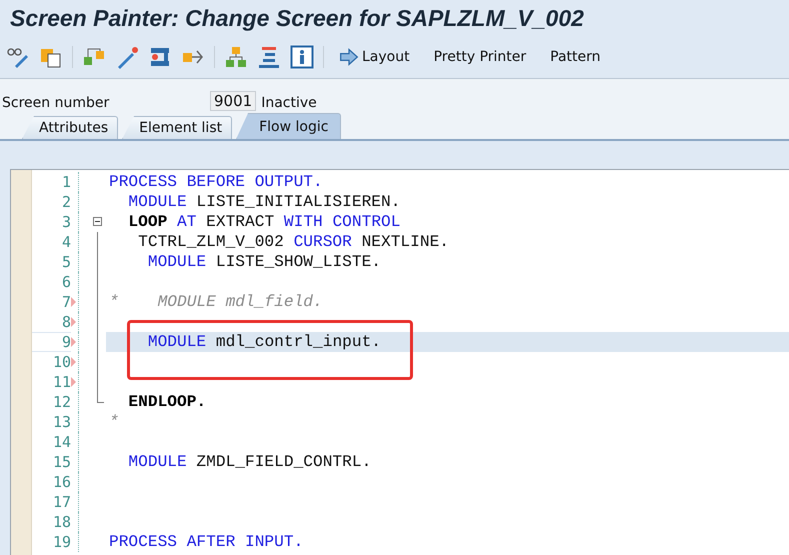  What do you see at coordinates (177, 127) in the screenshot?
I see `tab: Element list` at bounding box center [177, 127].